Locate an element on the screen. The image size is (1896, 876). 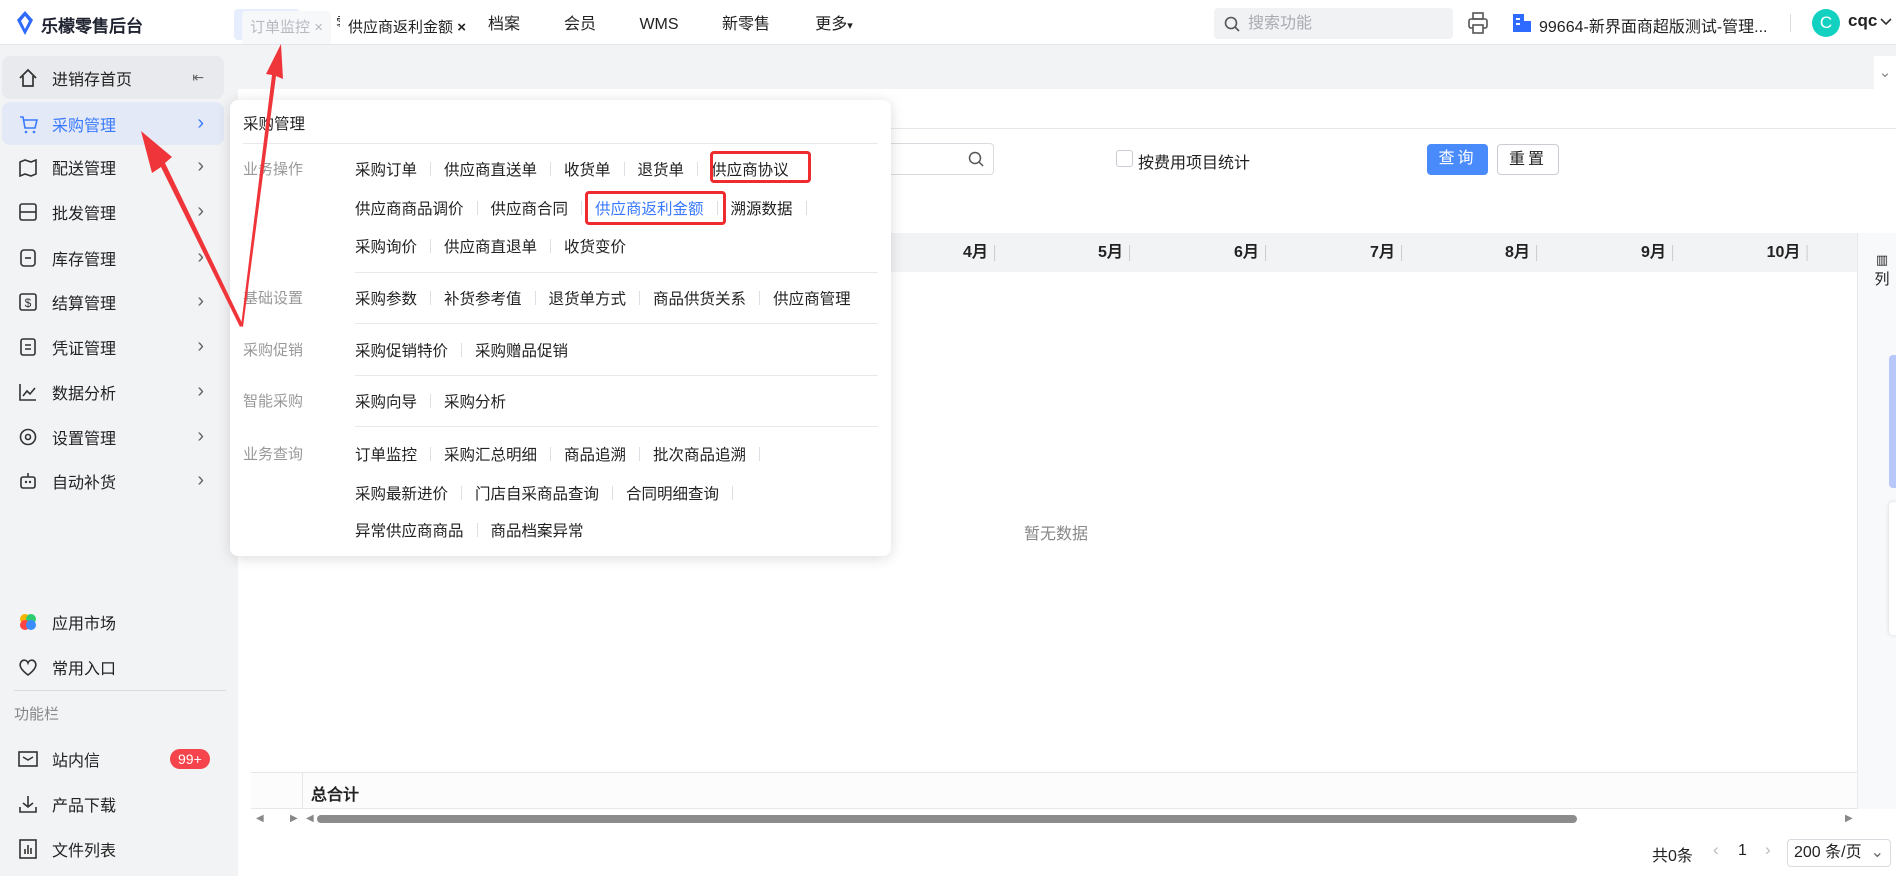
nav-item-6: 新零售 is located at coordinates (746, 24).